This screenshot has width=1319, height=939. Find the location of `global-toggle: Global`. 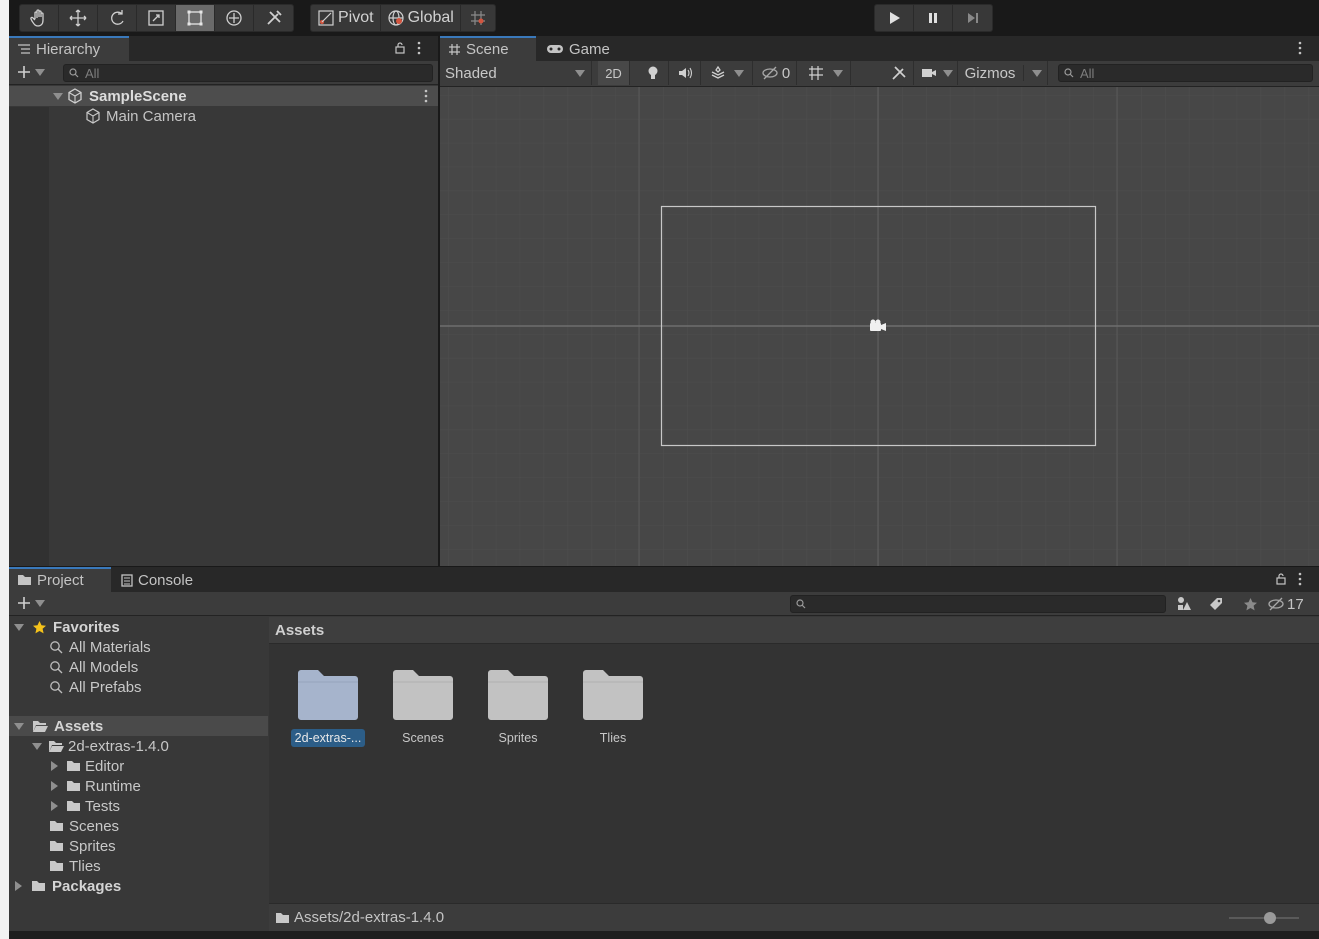

global-toggle: Global is located at coordinates (421, 18).